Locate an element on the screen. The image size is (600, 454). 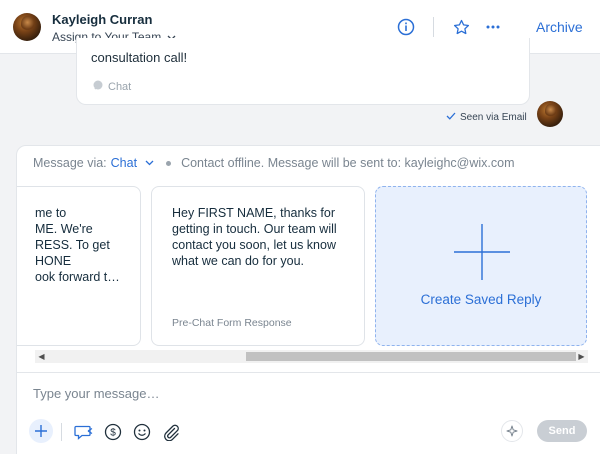
horizontal-scrollbar: ◀ ▶ is located at coordinates (311, 356).